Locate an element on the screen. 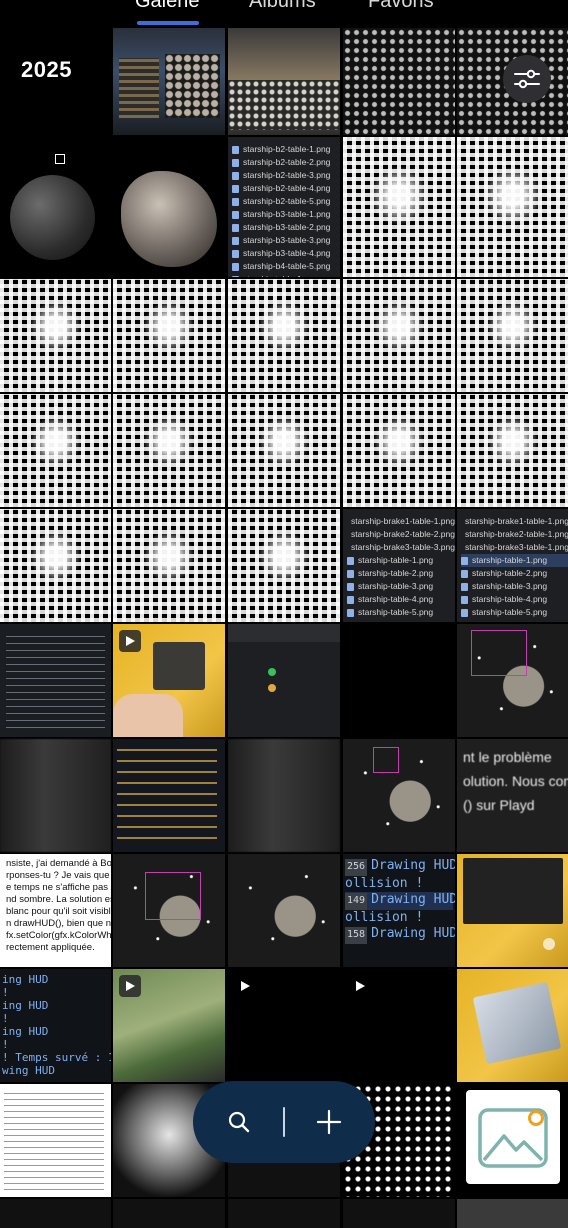  add-button is located at coordinates (329, 1122).